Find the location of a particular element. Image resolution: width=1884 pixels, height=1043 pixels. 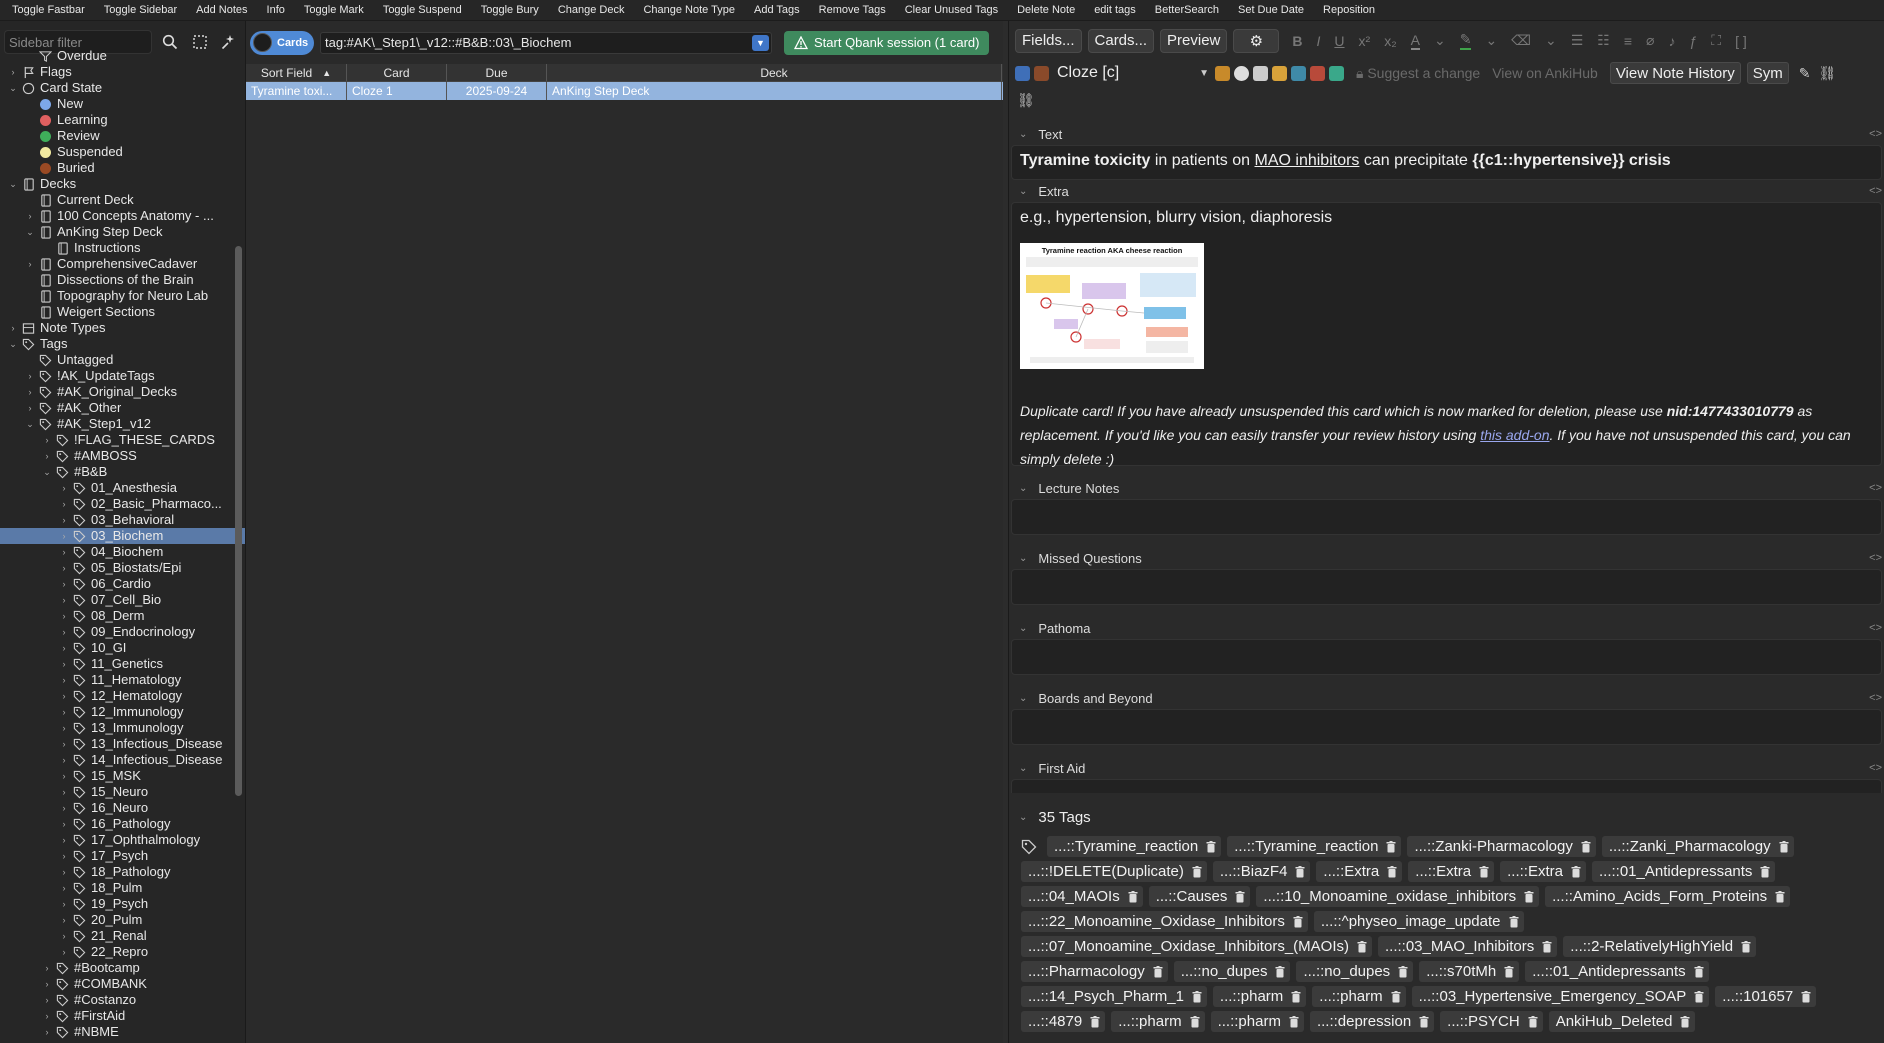

tag-chip: ...::PSYCH is located at coordinates (1491, 1021).